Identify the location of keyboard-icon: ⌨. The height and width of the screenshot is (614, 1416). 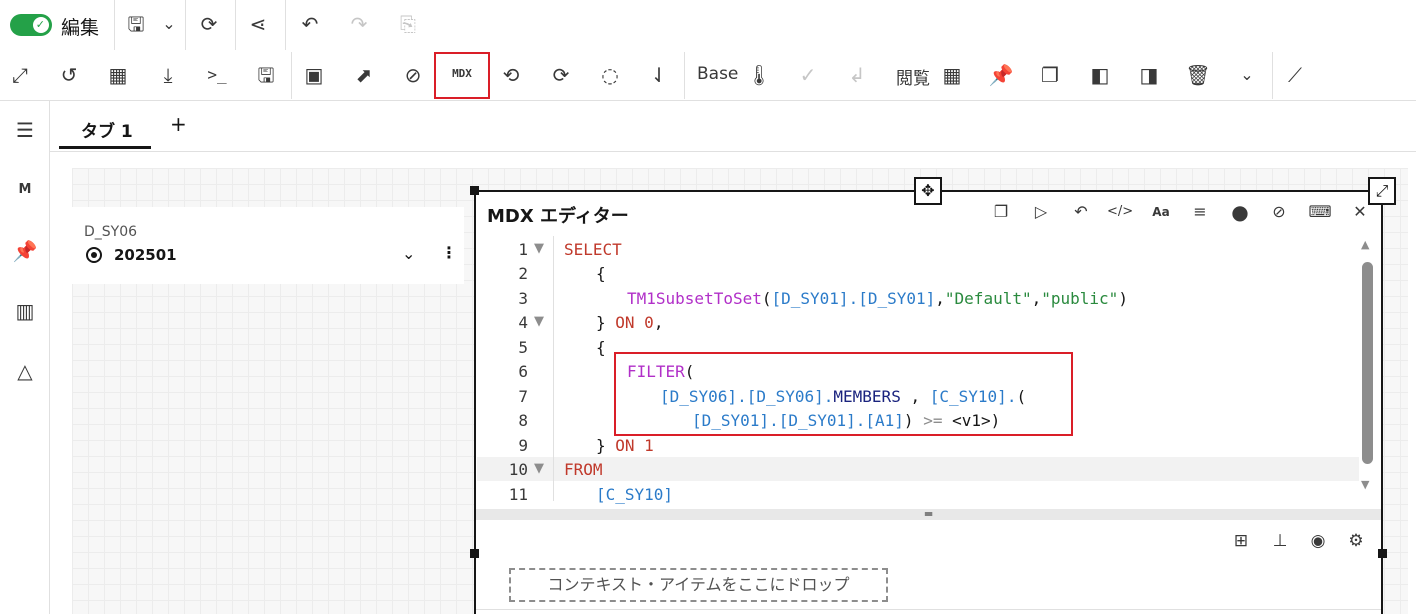
(1320, 212).